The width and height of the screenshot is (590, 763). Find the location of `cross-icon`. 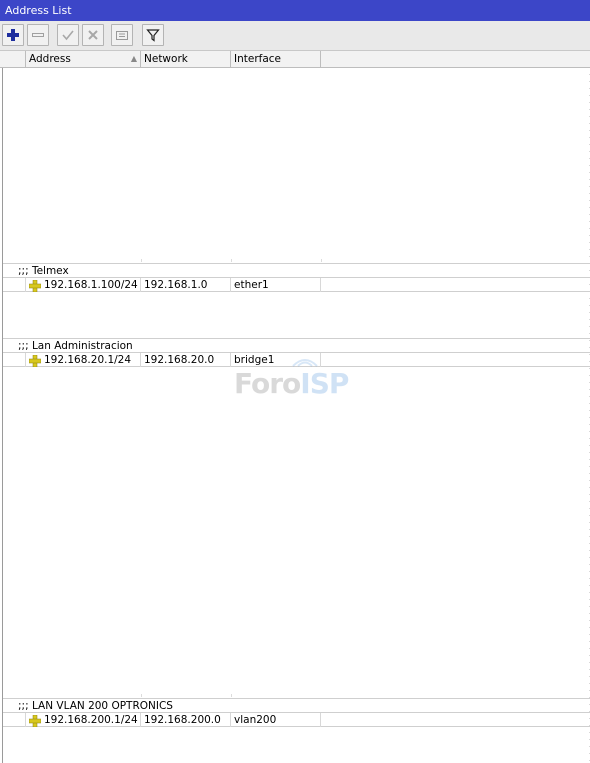

cross-icon is located at coordinates (93, 35).